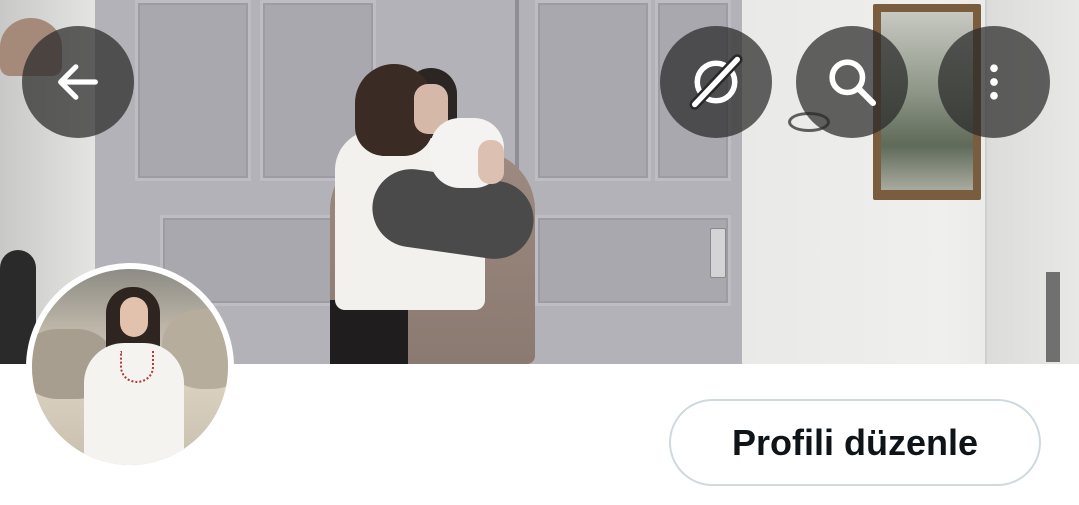 This screenshot has height=505, width=1079. Describe the element at coordinates (718, 253) in the screenshot. I see `banner-door-latch` at that location.